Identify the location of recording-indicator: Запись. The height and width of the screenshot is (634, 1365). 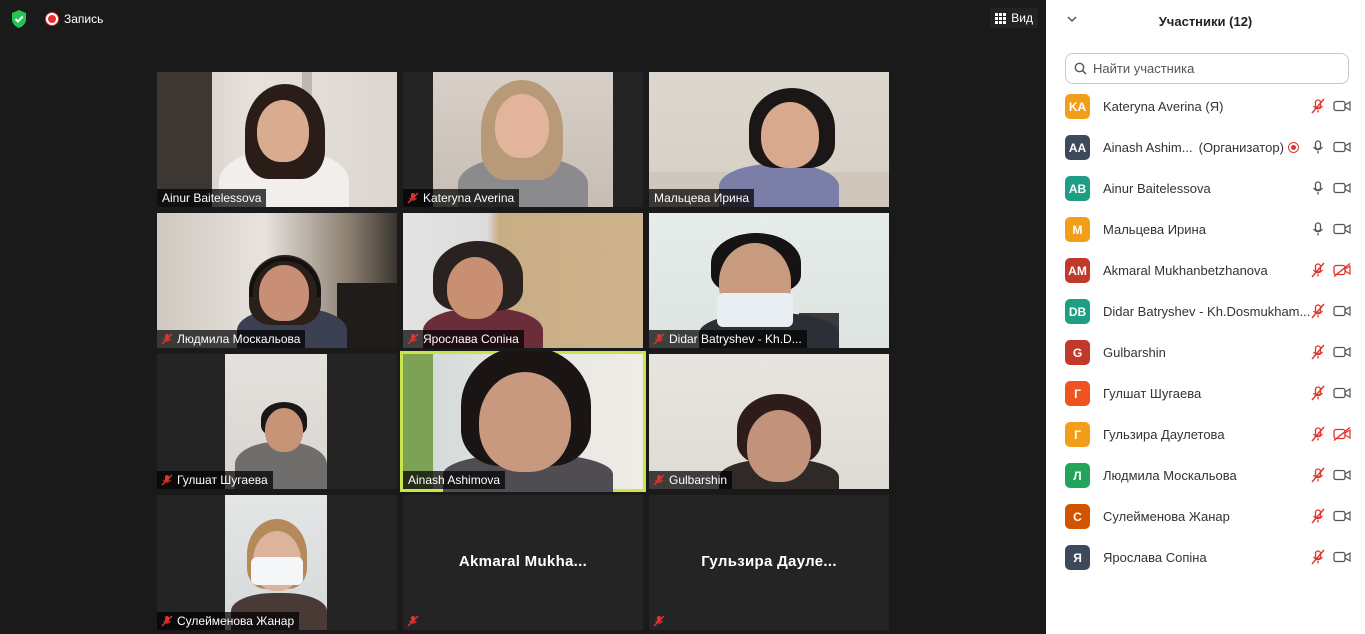
(74, 19).